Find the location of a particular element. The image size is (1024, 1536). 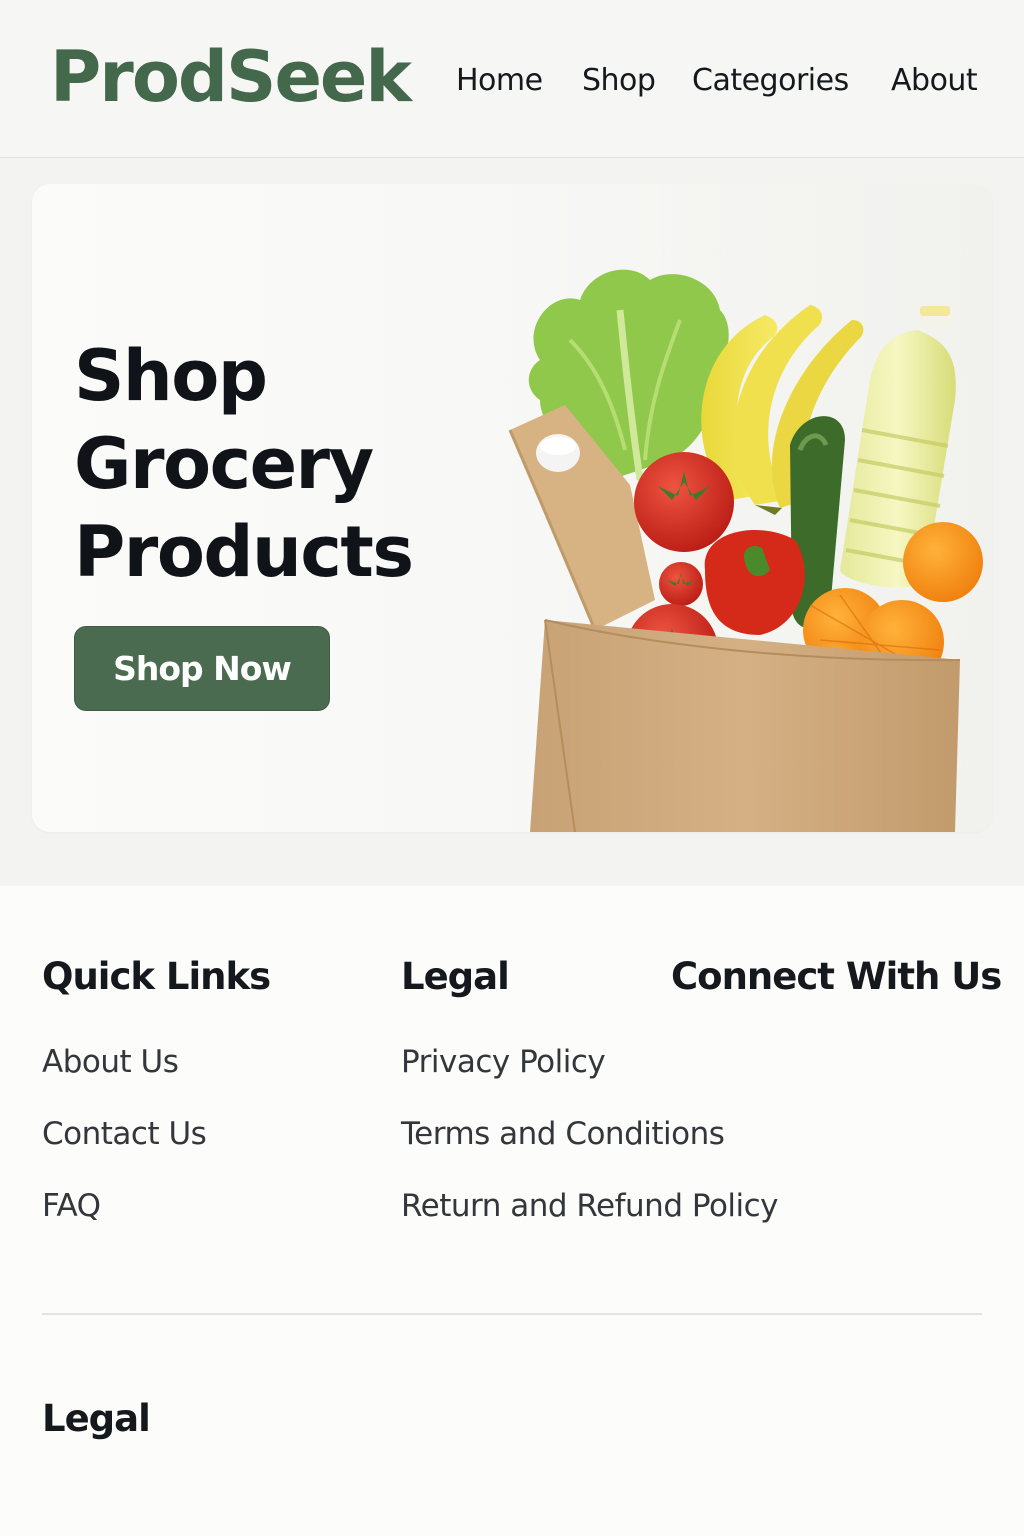

nav-categories: Categories is located at coordinates (770, 81).